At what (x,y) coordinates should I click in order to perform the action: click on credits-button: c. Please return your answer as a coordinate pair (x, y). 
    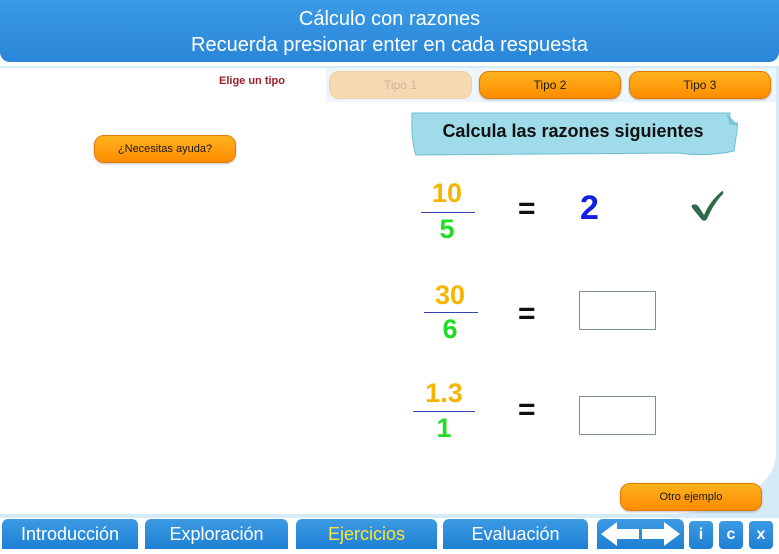
    Looking at the image, I should click on (731, 535).